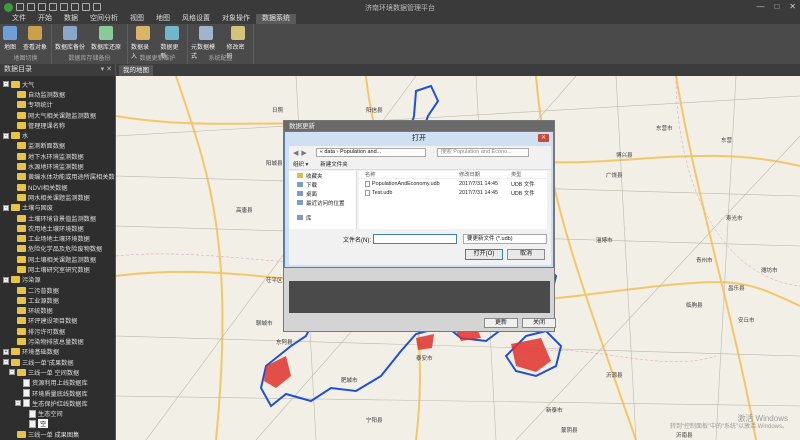 Image resolution: width=800 pixels, height=440 pixels. What do you see at coordinates (276, 19) in the screenshot?
I see `menu-data-system: 数据系统` at bounding box center [276, 19].